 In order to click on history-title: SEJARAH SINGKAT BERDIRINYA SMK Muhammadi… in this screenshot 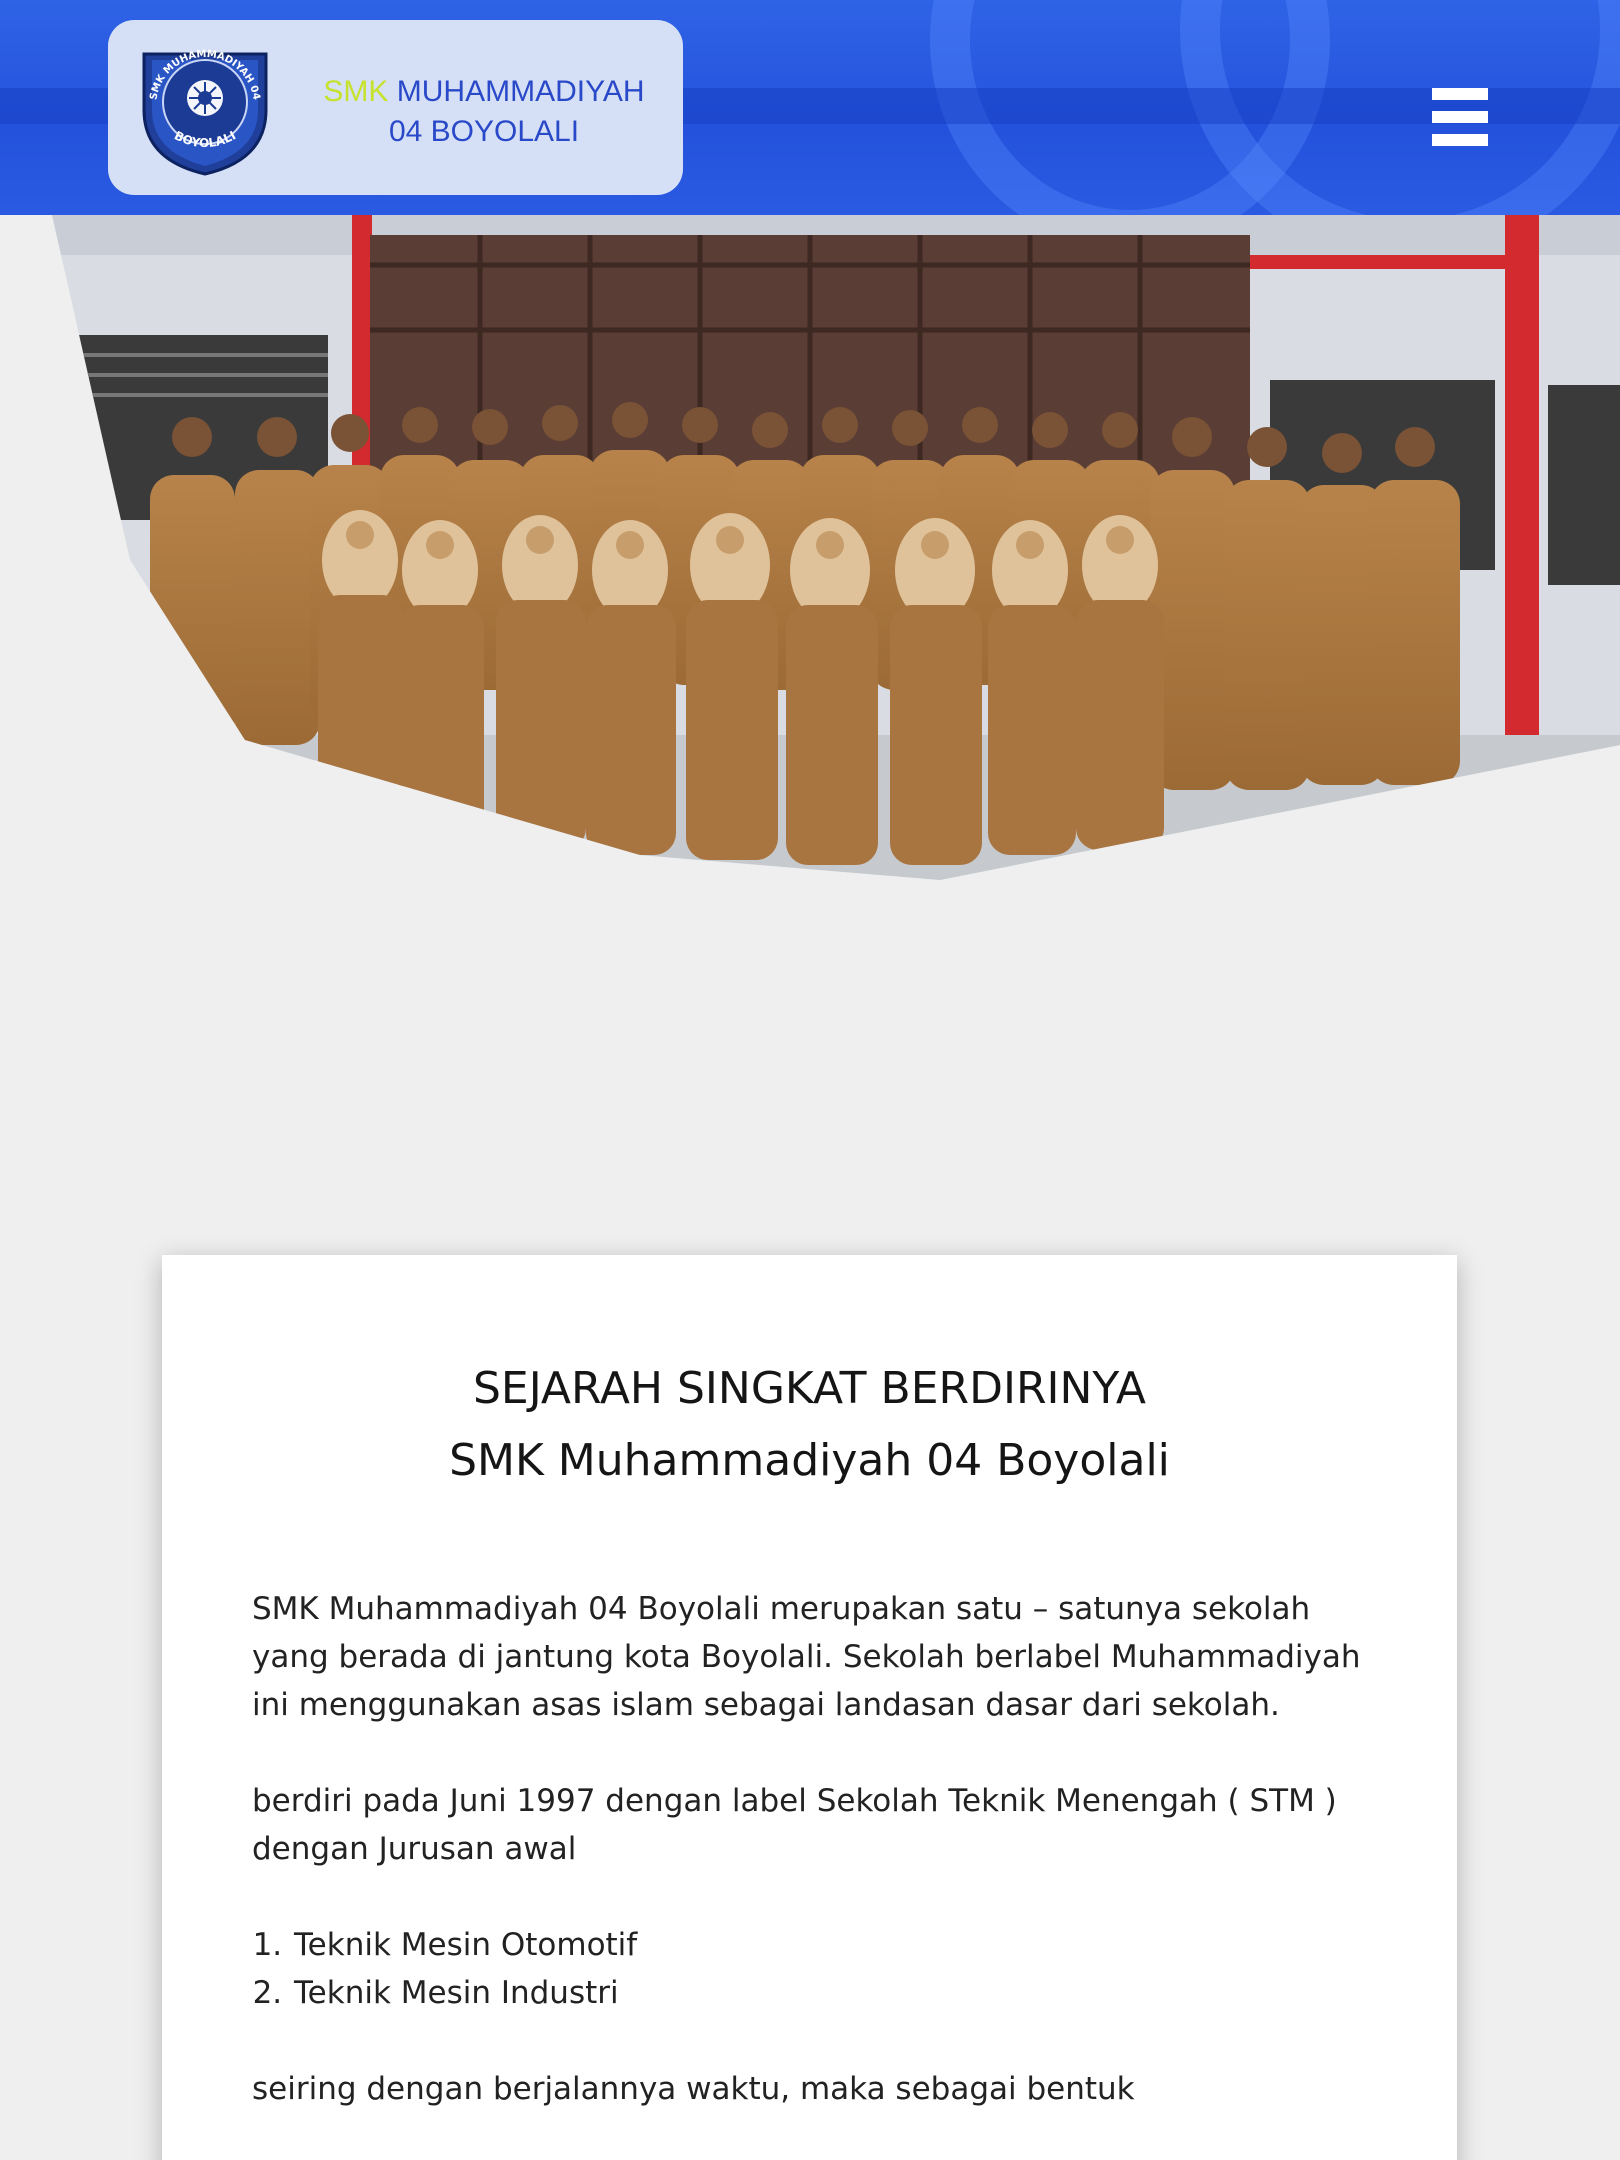, I will do `click(809, 1425)`.